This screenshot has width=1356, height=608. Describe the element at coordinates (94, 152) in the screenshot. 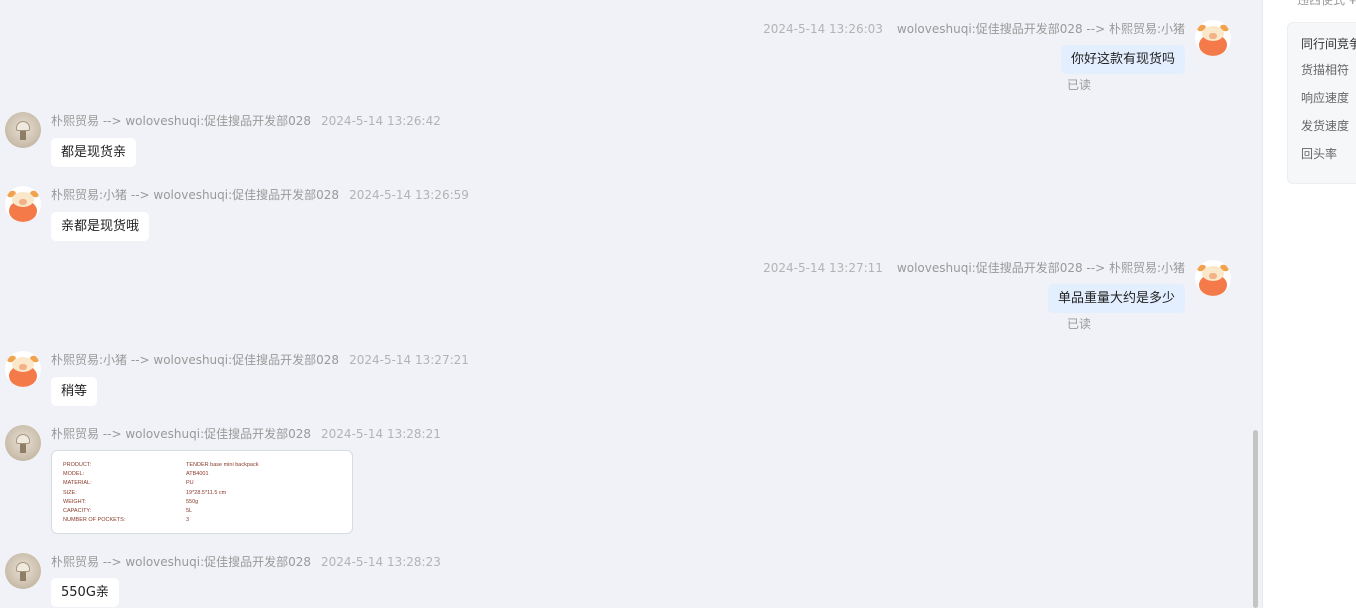

I see `message-bubble: 都是现货亲` at that location.